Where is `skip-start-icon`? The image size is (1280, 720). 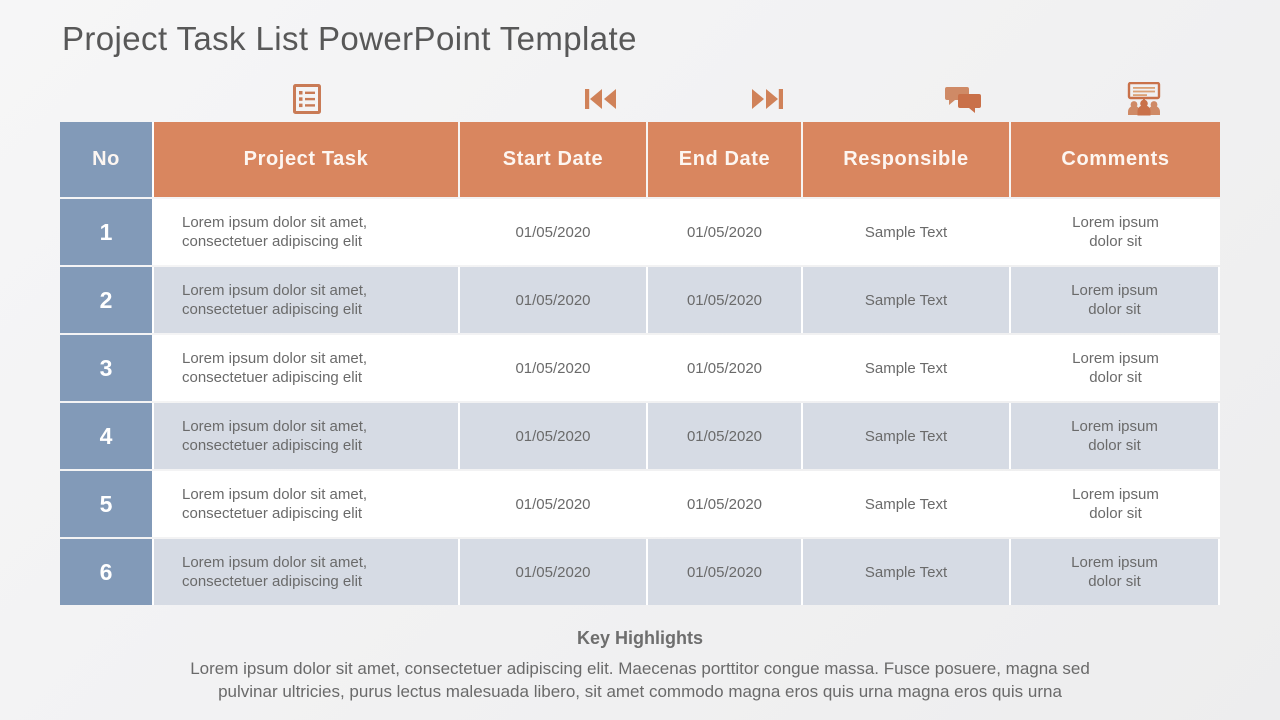 skip-start-icon is located at coordinates (601, 99).